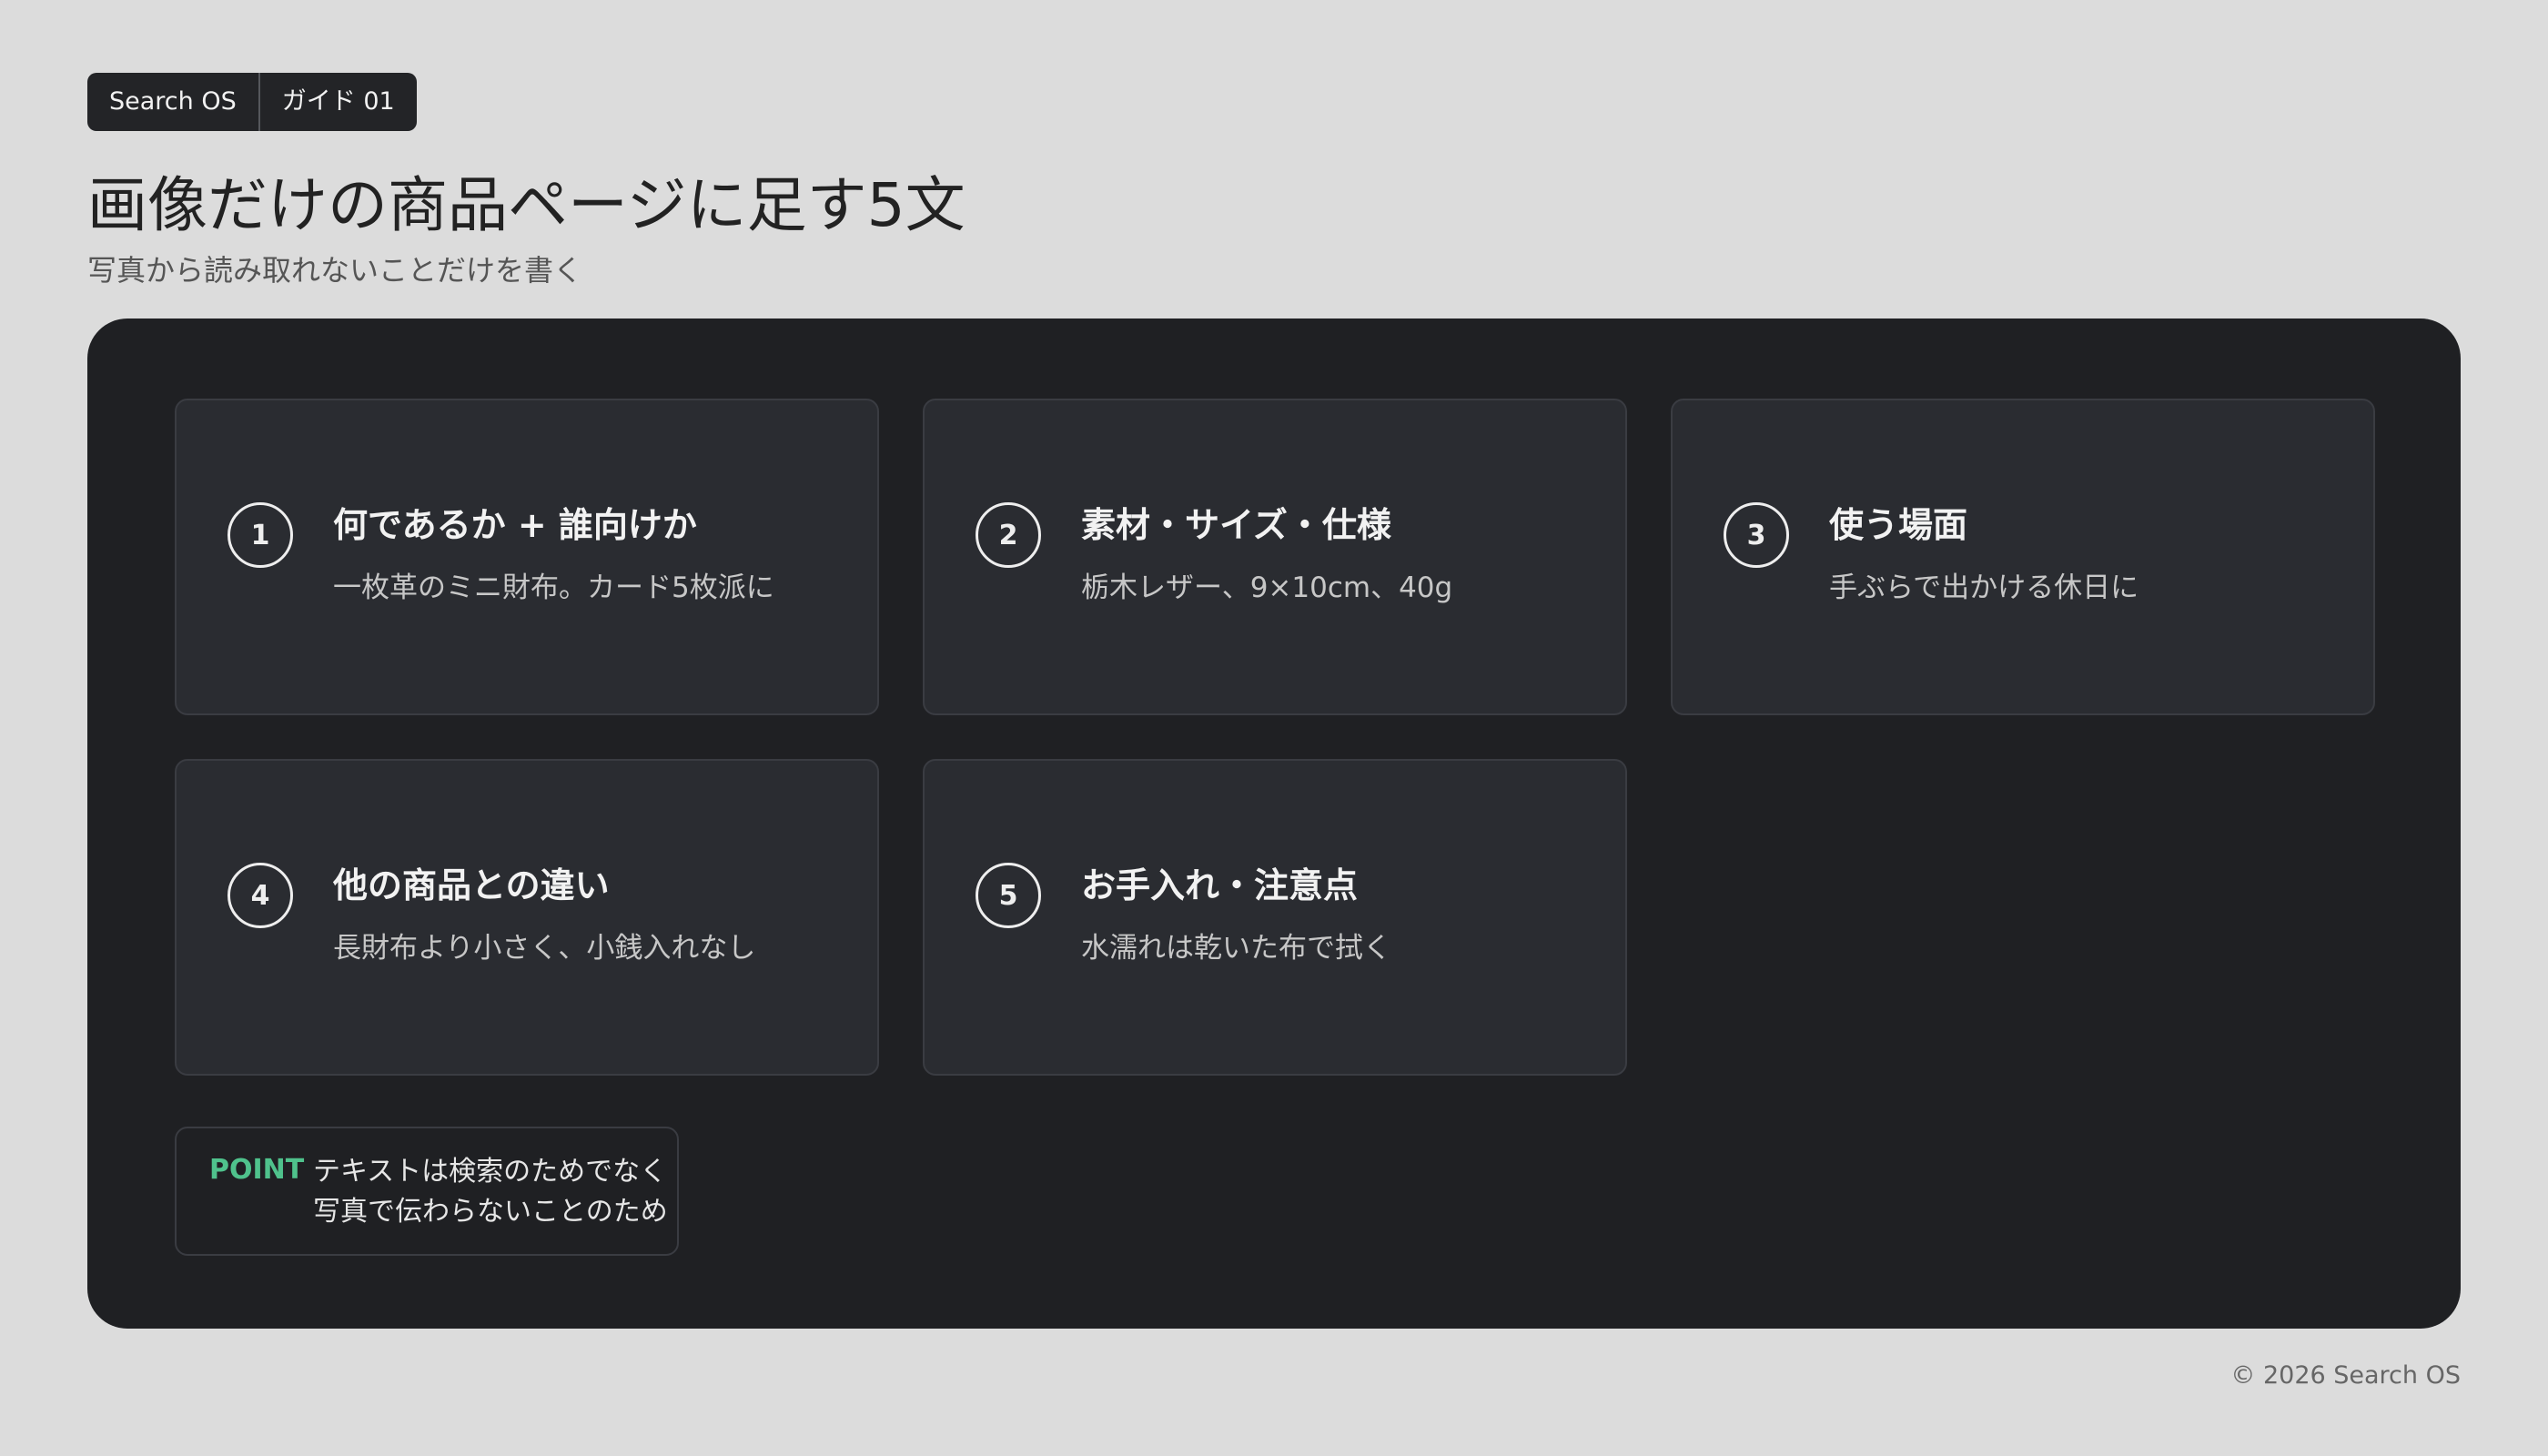 The image size is (2548, 1456). What do you see at coordinates (173, 102) in the screenshot?
I see `breadcrumb-item-app: Search OS` at bounding box center [173, 102].